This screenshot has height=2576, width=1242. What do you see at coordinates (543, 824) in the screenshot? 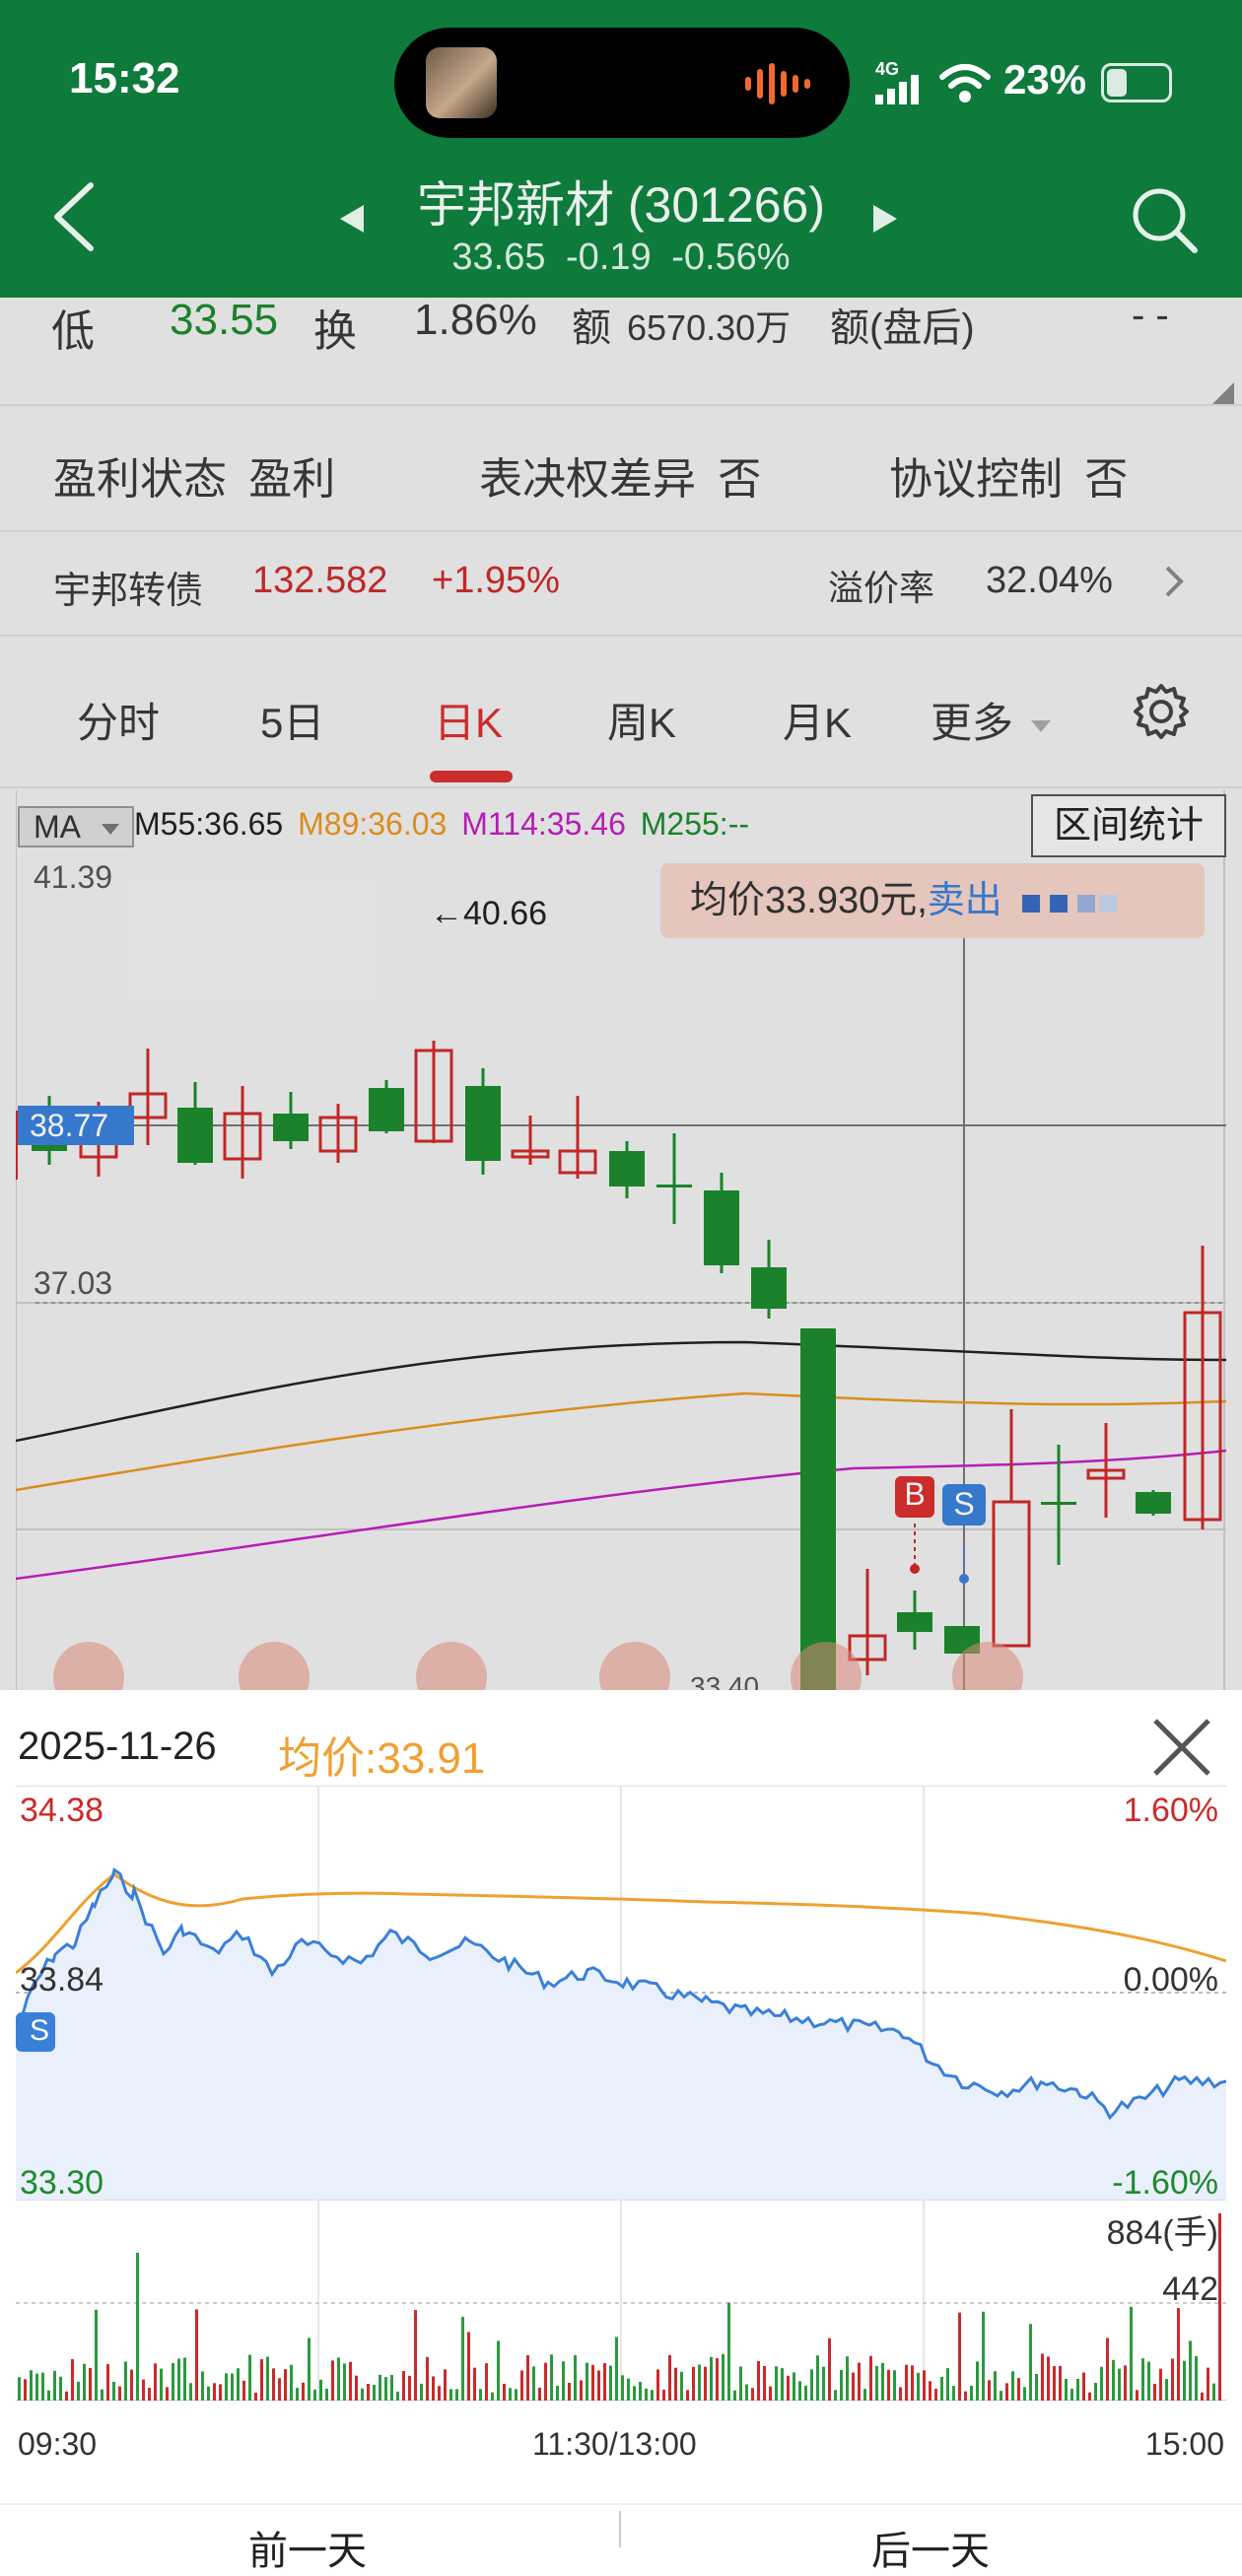
I see `ma114-legend: M114:35.46` at bounding box center [543, 824].